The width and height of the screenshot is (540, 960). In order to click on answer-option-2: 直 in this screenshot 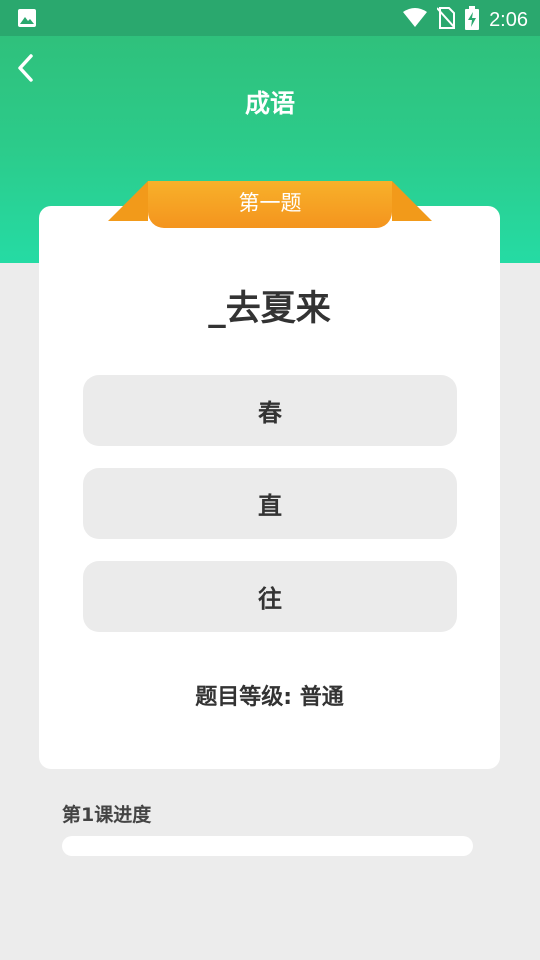, I will do `click(270, 503)`.